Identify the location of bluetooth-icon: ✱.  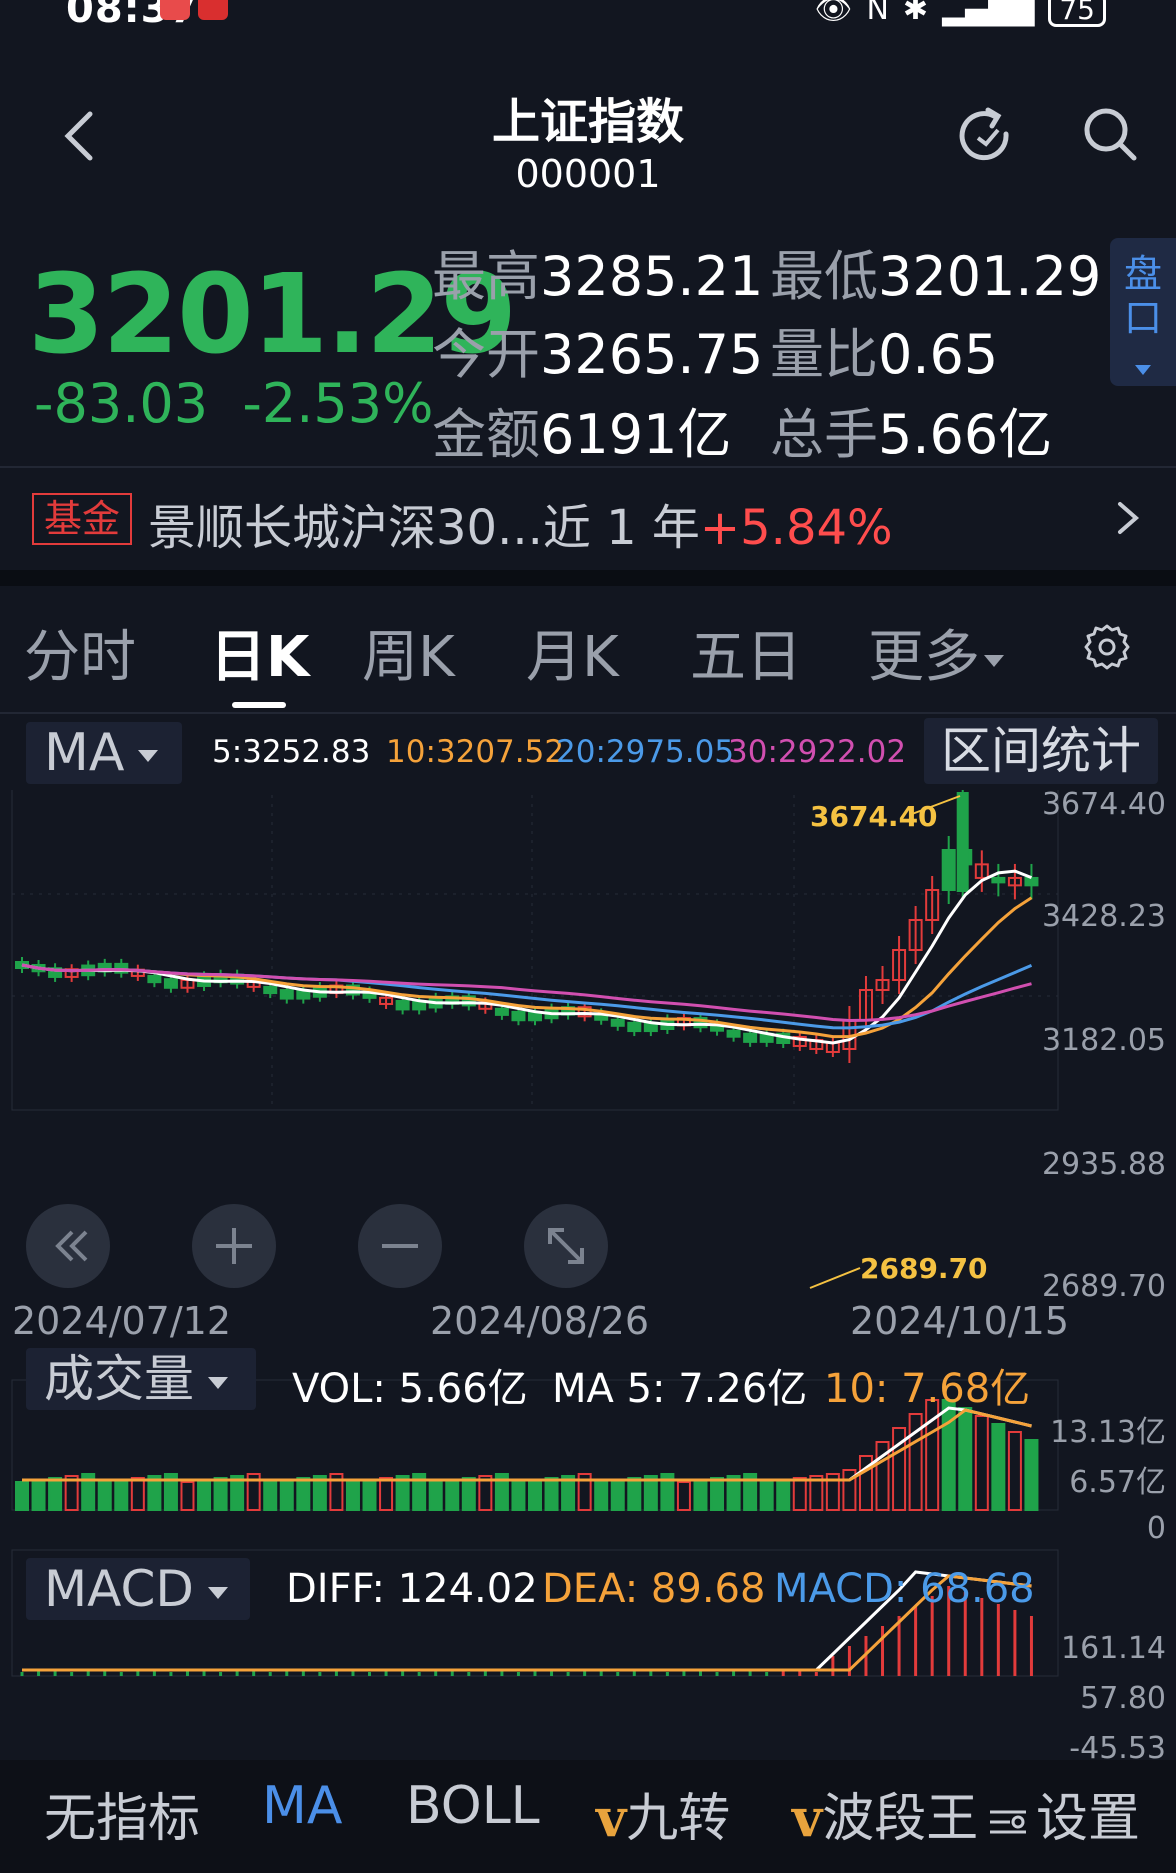
(915, 13).